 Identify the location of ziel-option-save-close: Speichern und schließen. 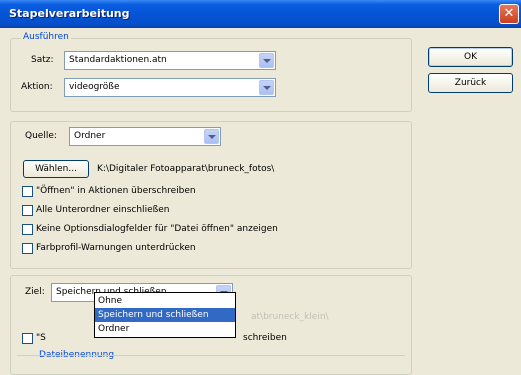
(165, 315).